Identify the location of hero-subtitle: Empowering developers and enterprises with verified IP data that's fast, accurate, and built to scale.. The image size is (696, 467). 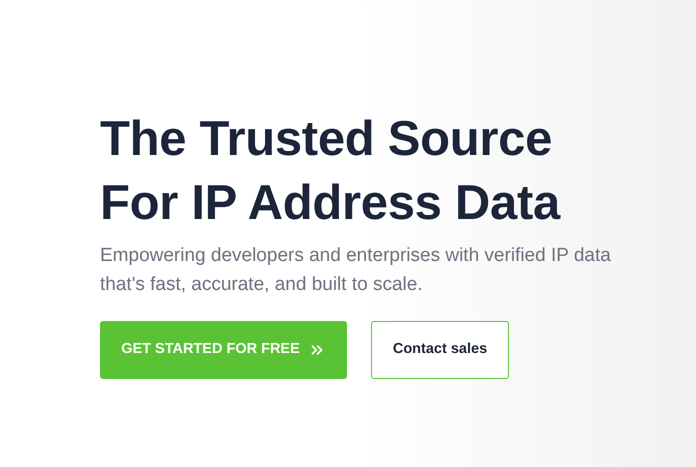
(356, 270).